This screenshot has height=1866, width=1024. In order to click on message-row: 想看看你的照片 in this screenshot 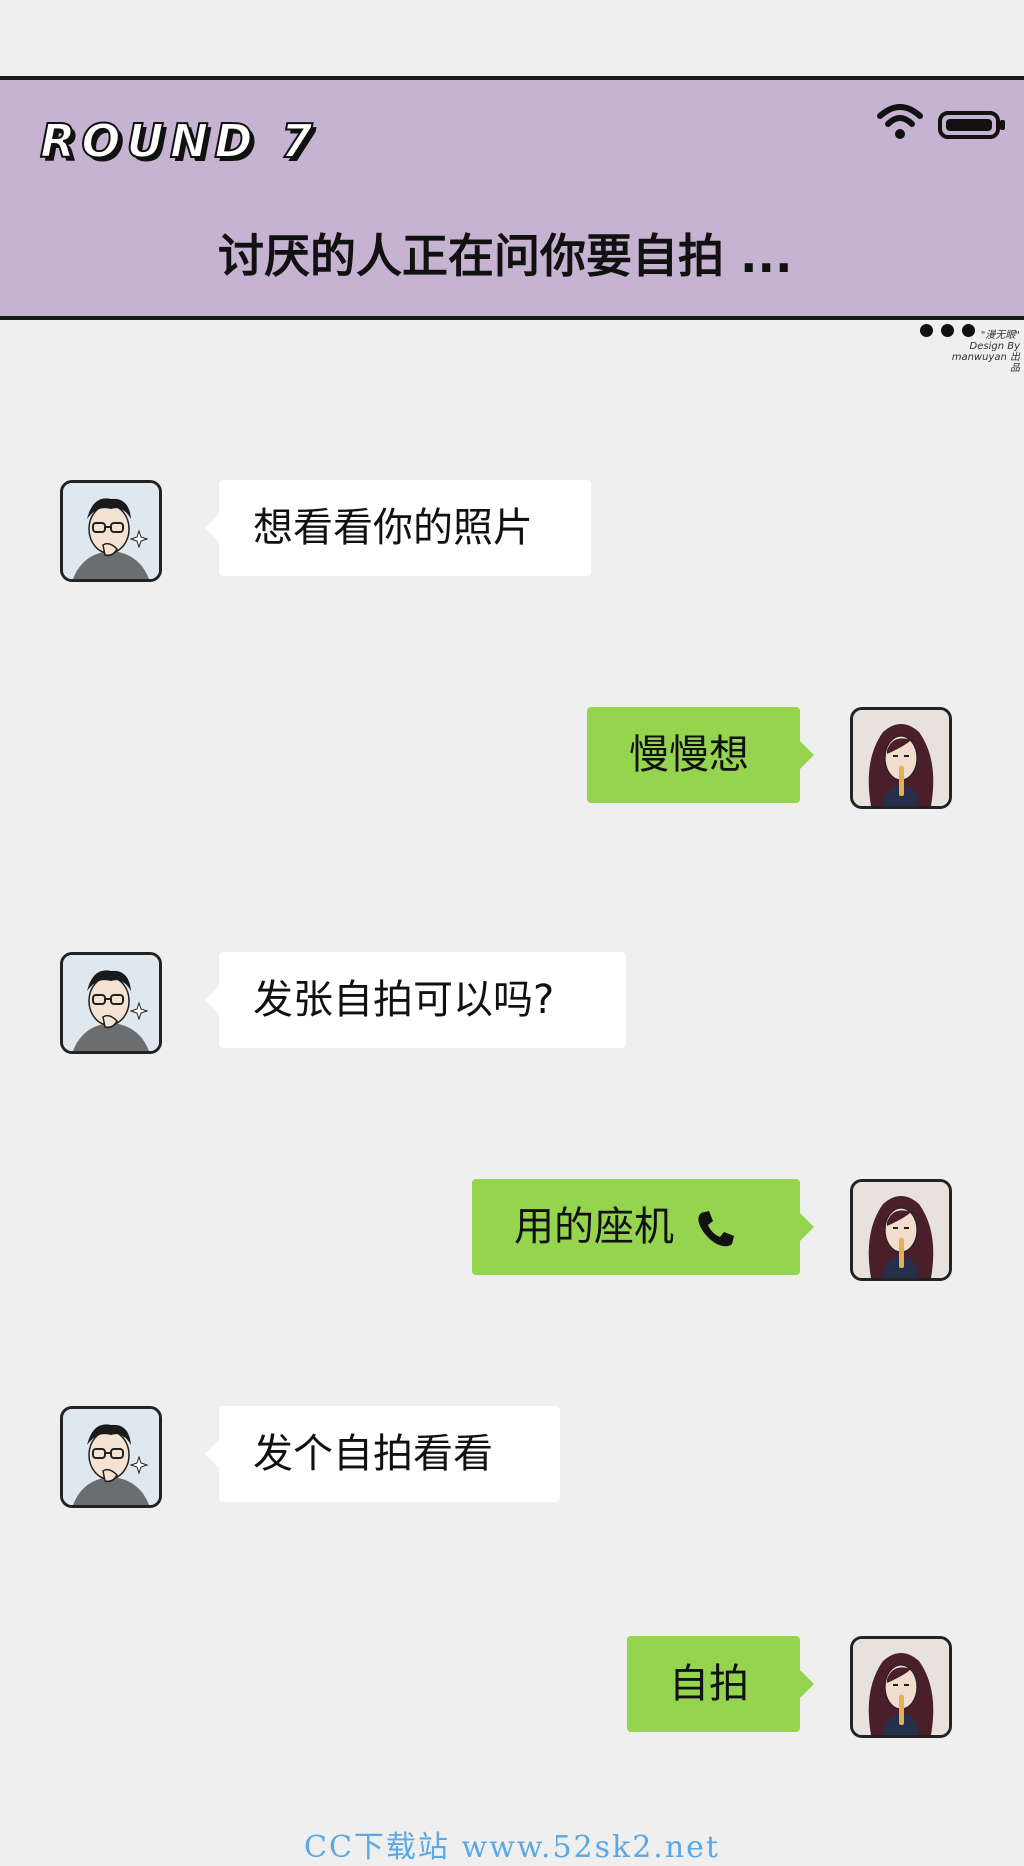, I will do `click(512, 531)`.